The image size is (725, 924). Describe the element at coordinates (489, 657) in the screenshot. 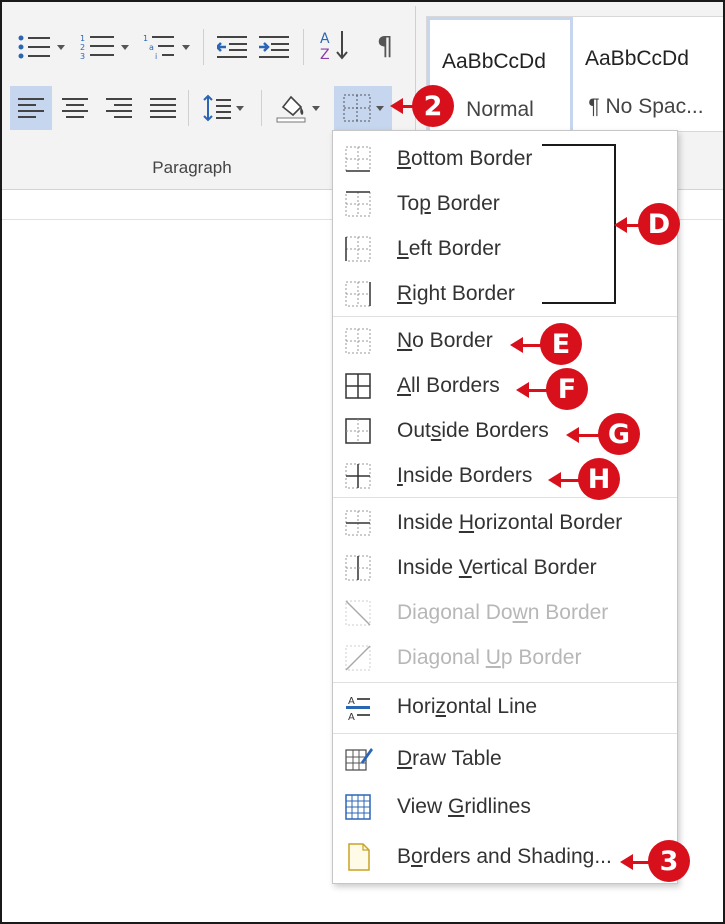

I see `menu-item-label: Diagonal Up Border` at that location.